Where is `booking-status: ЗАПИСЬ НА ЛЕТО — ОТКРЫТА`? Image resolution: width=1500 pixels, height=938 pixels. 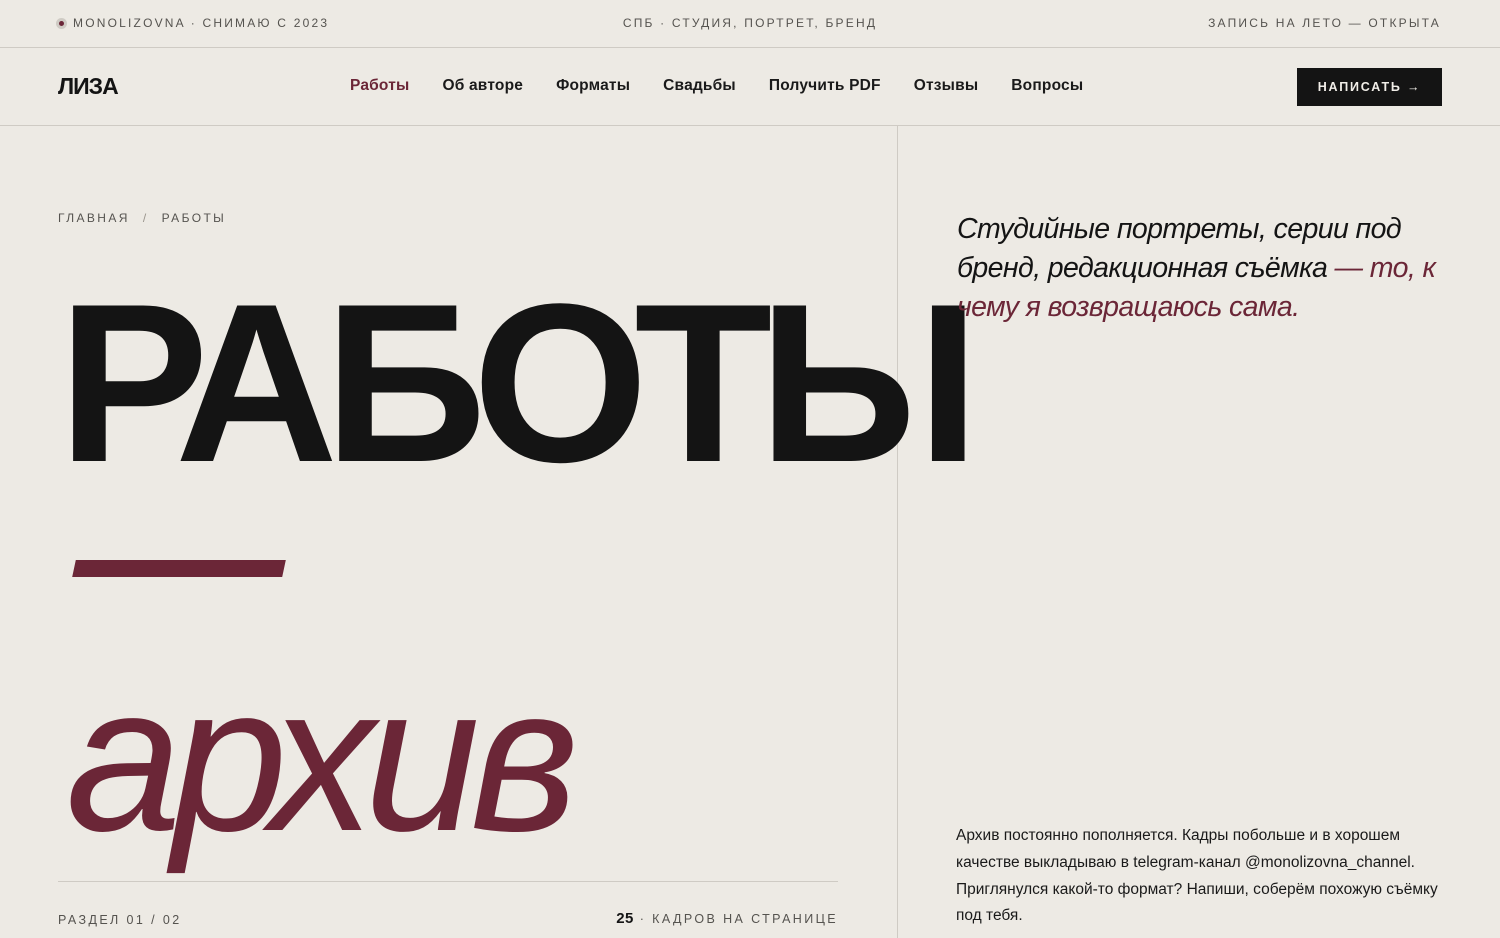 booking-status: ЗАПИСЬ НА ЛЕТО — ОТКРЫТА is located at coordinates (1324, 23).